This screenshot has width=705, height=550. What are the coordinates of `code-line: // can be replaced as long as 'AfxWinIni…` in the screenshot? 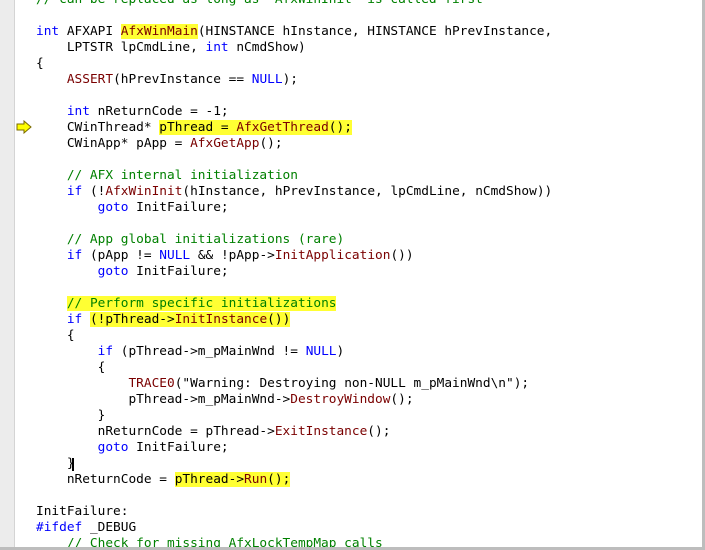 It's located at (368, 4).